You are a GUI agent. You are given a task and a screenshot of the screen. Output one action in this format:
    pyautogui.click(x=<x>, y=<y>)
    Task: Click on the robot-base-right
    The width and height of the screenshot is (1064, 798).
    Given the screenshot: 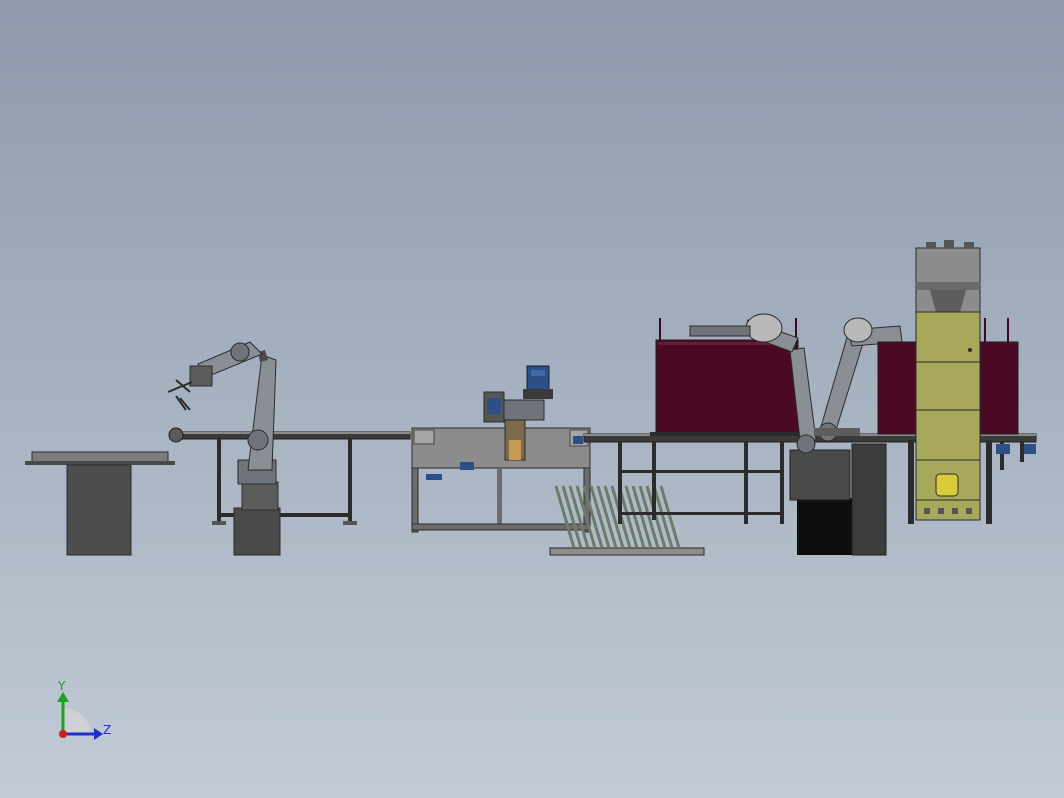 What is the action you would take?
    pyautogui.click(x=838, y=499)
    